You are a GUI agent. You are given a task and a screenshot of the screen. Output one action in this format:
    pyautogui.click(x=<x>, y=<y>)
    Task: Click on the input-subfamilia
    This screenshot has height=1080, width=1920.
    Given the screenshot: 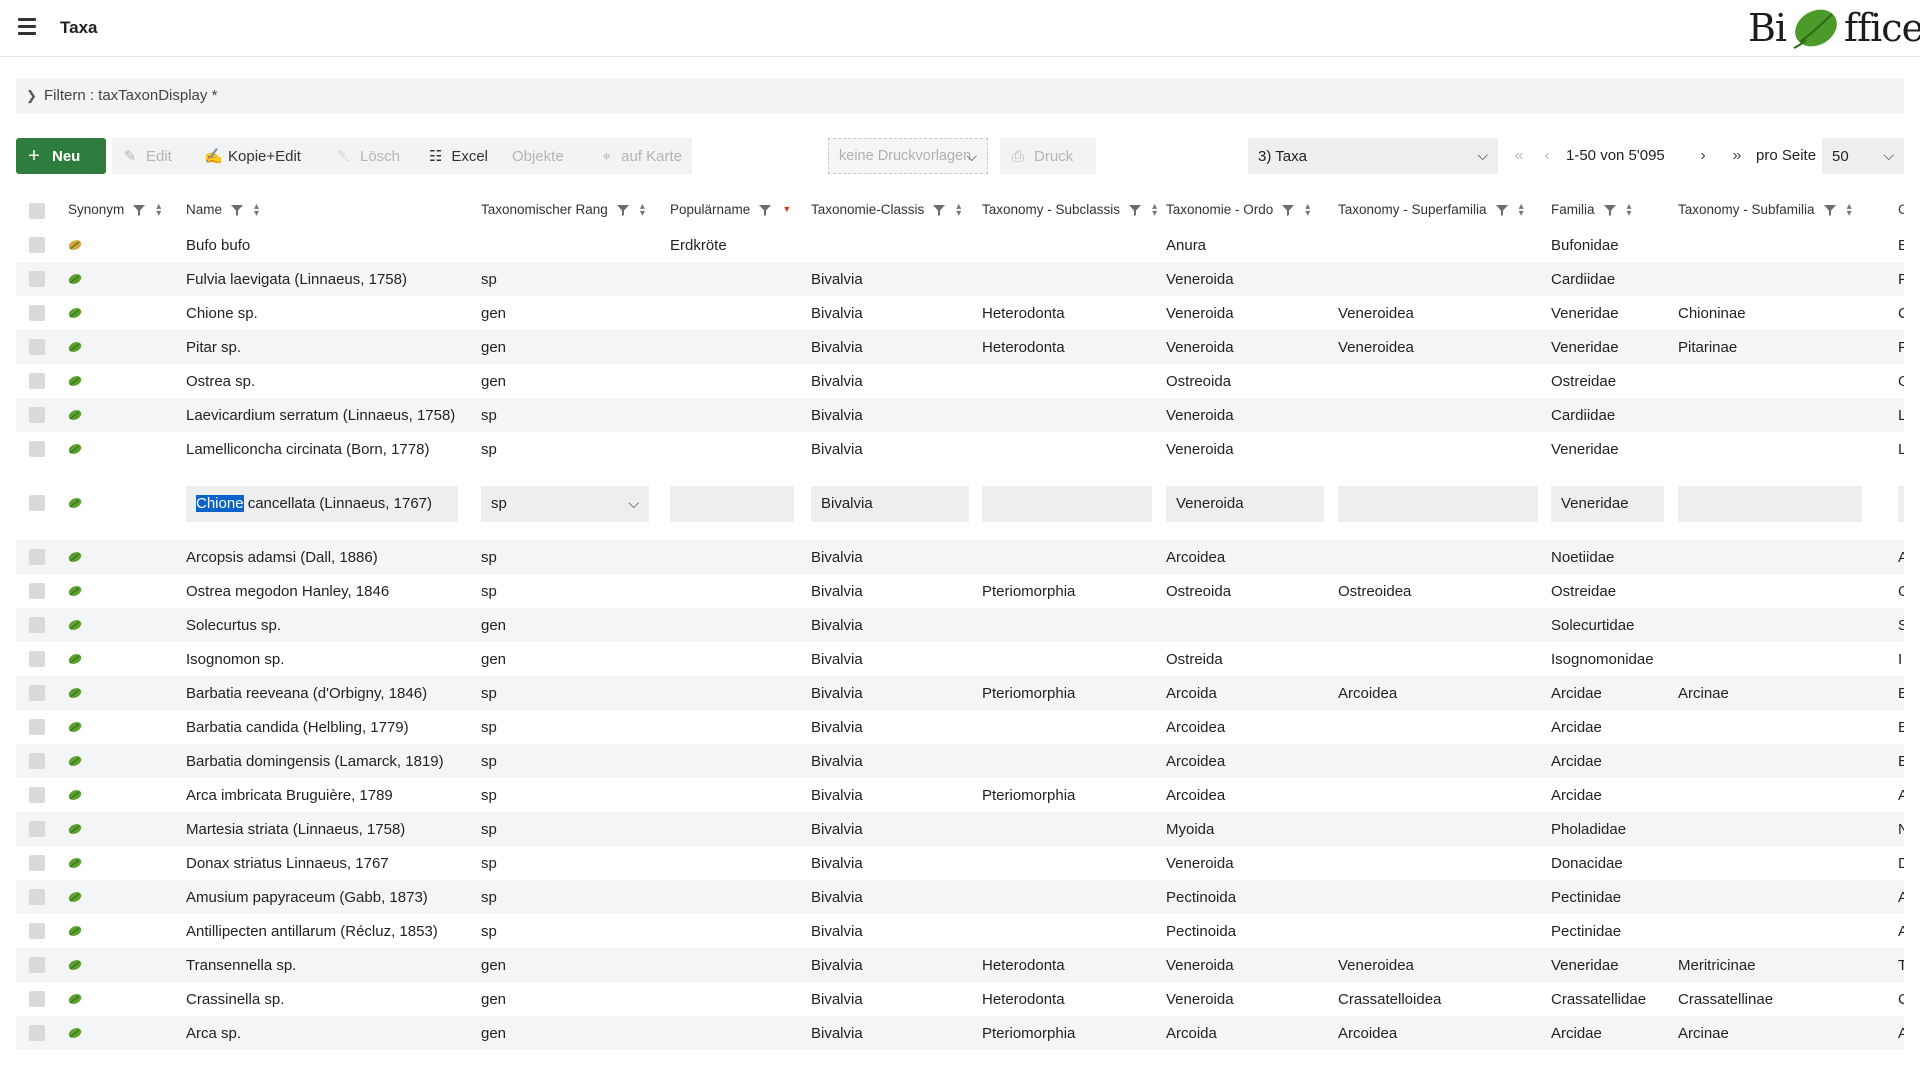 What is the action you would take?
    pyautogui.click(x=1770, y=504)
    